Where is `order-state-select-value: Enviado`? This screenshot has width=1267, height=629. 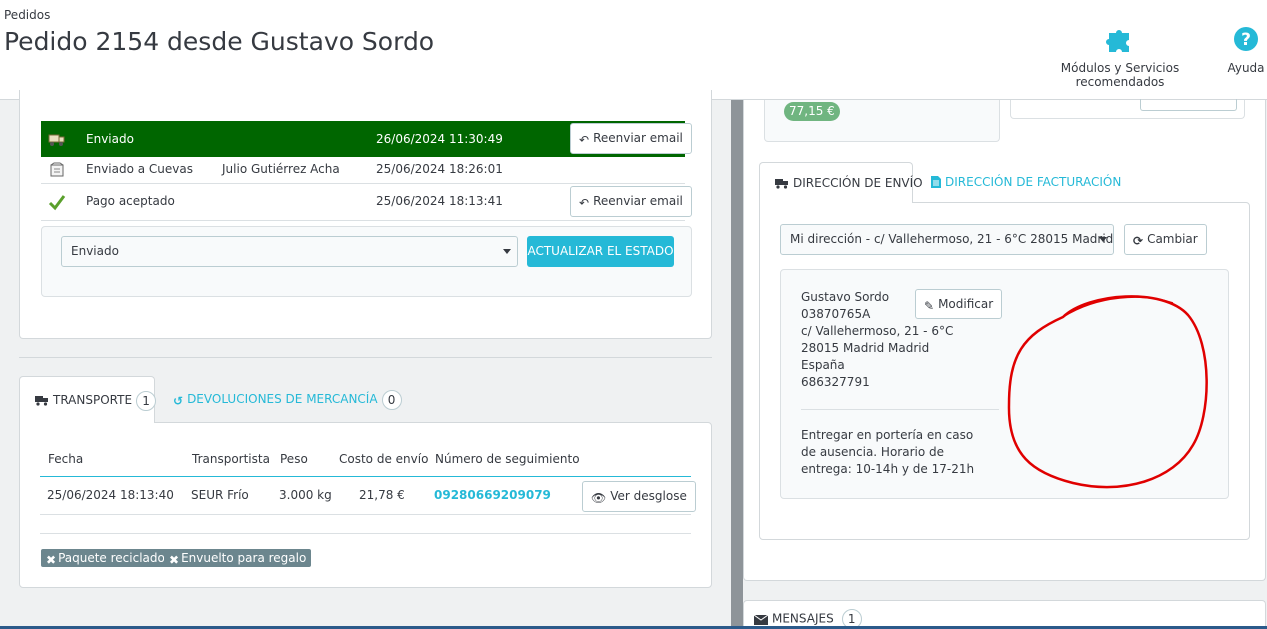
order-state-select-value: Enviado is located at coordinates (95, 251).